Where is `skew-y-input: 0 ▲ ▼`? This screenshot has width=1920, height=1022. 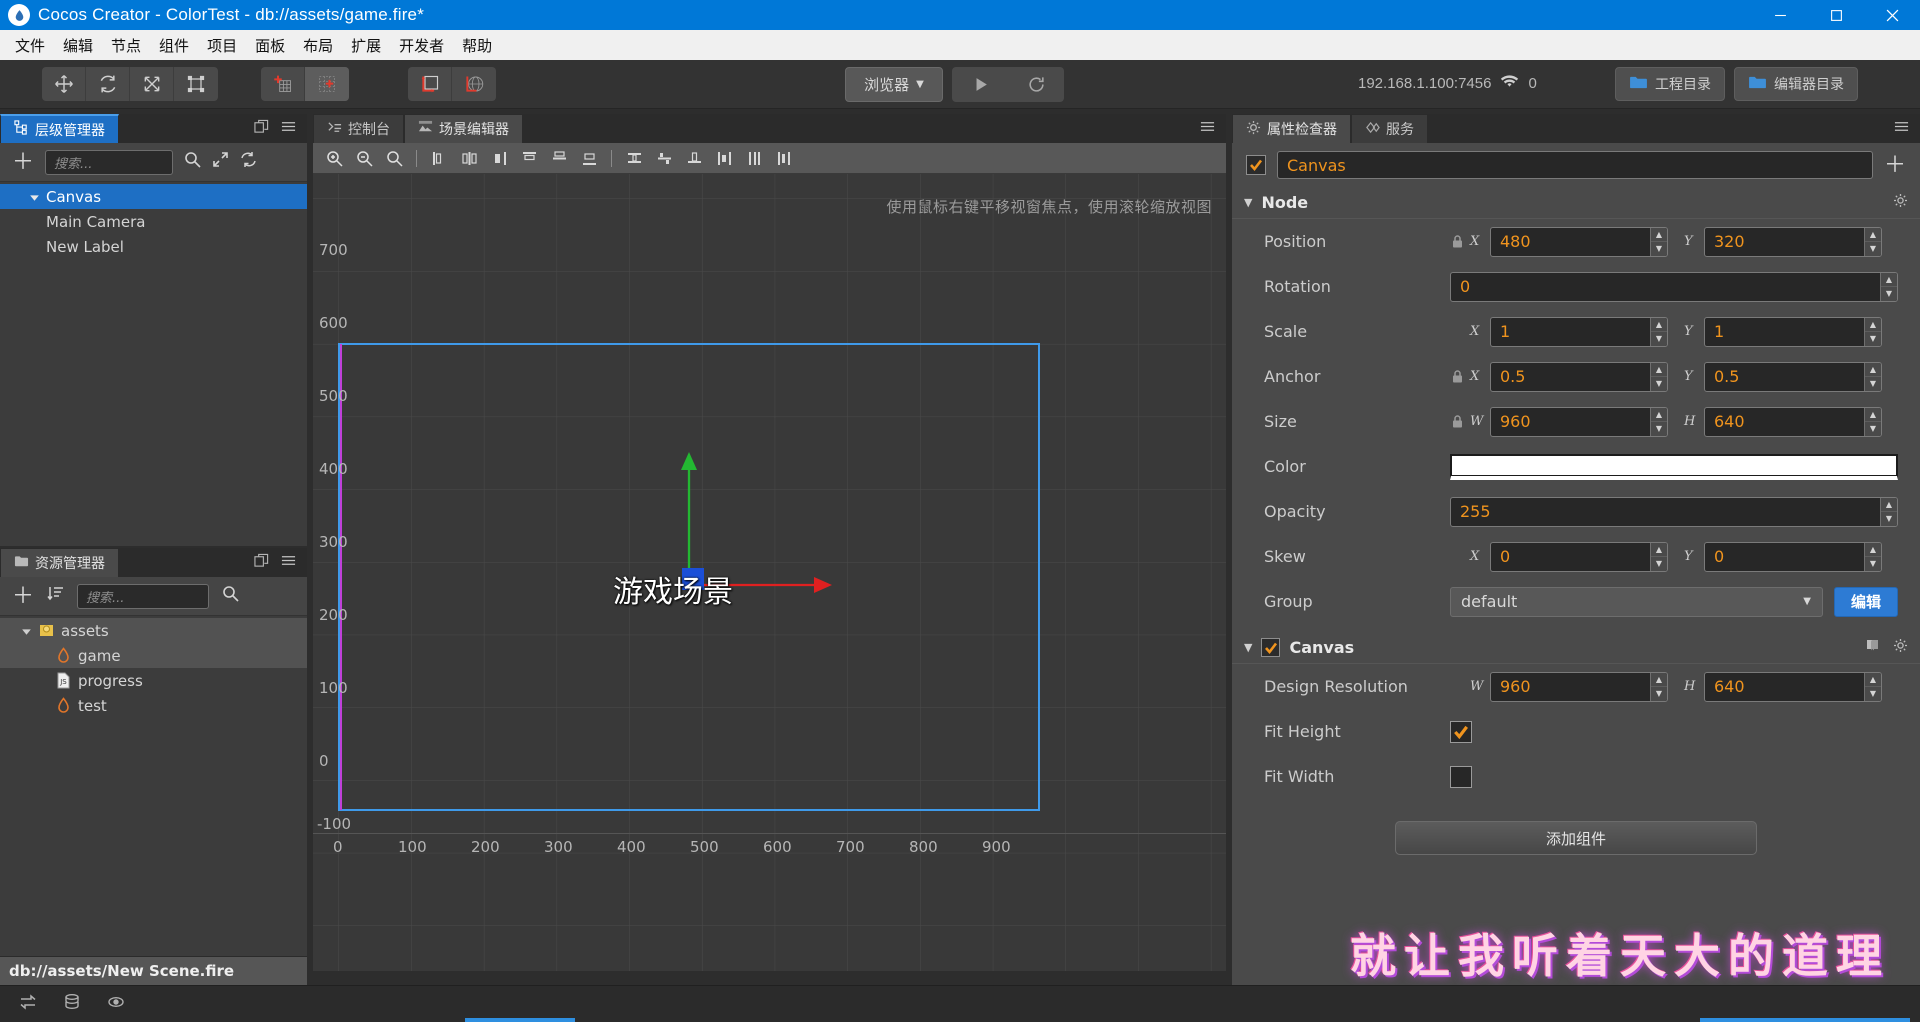
skew-y-input: 0 ▲ ▼ is located at coordinates (1793, 556).